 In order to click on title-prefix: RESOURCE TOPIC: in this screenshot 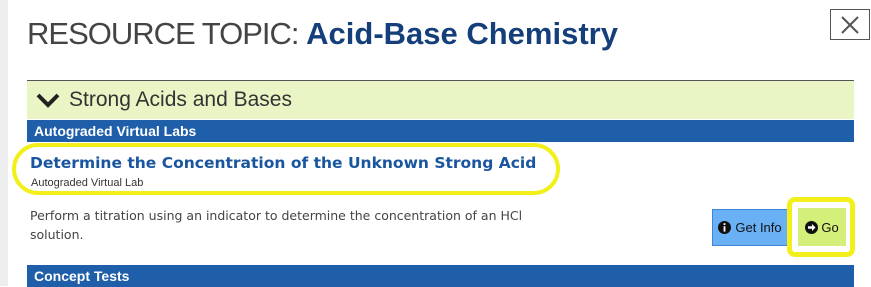, I will do `click(167, 33)`.